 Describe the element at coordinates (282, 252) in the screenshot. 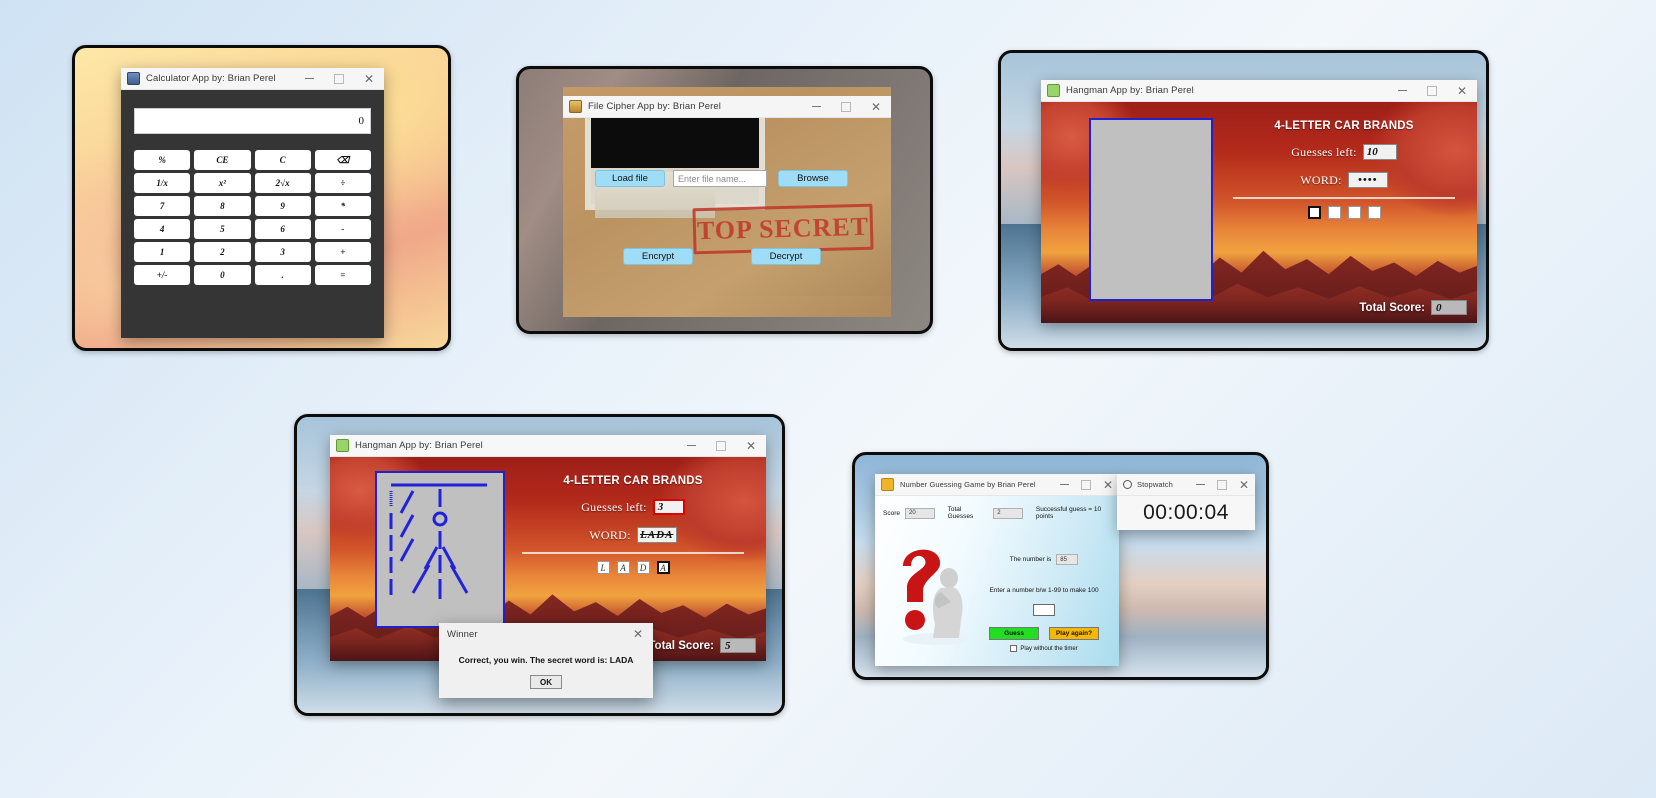

I see `calc-key-3: 3` at that location.